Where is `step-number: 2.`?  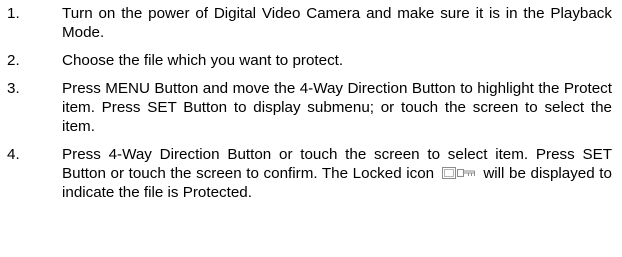 step-number: 2. is located at coordinates (13, 60).